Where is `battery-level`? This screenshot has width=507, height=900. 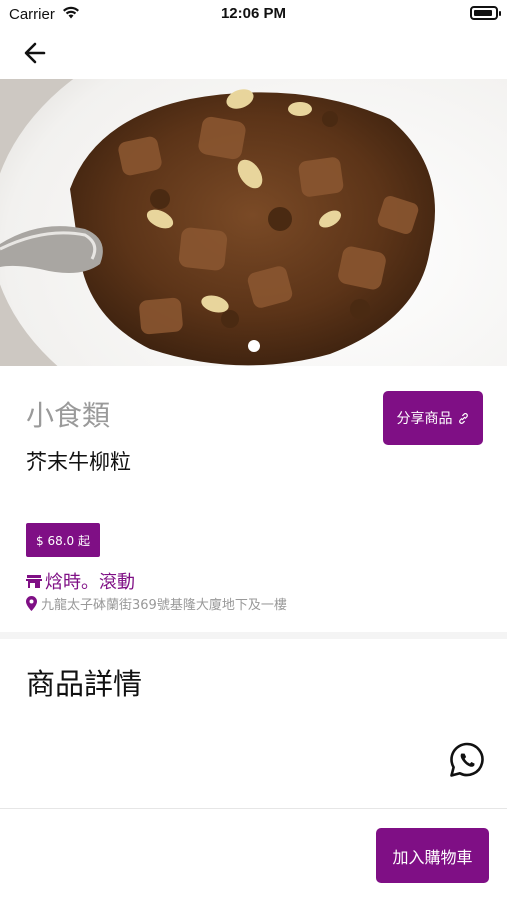 battery-level is located at coordinates (483, 13).